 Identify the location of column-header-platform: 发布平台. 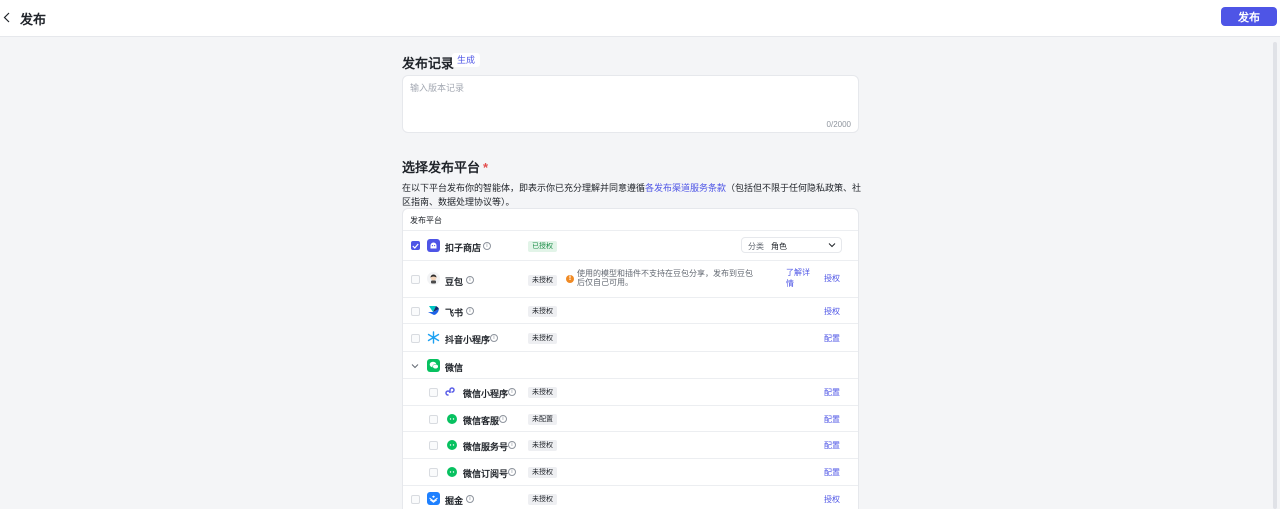
(426, 220).